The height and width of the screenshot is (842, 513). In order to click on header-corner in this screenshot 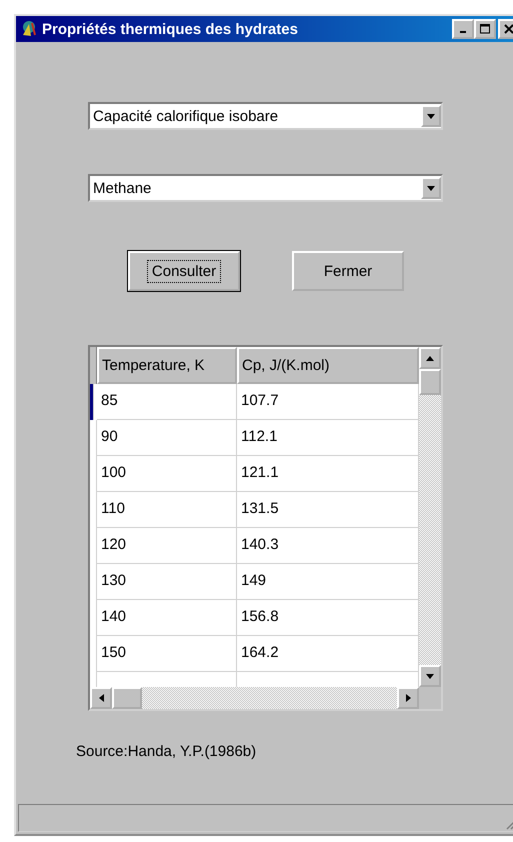, I will do `click(93, 365)`.